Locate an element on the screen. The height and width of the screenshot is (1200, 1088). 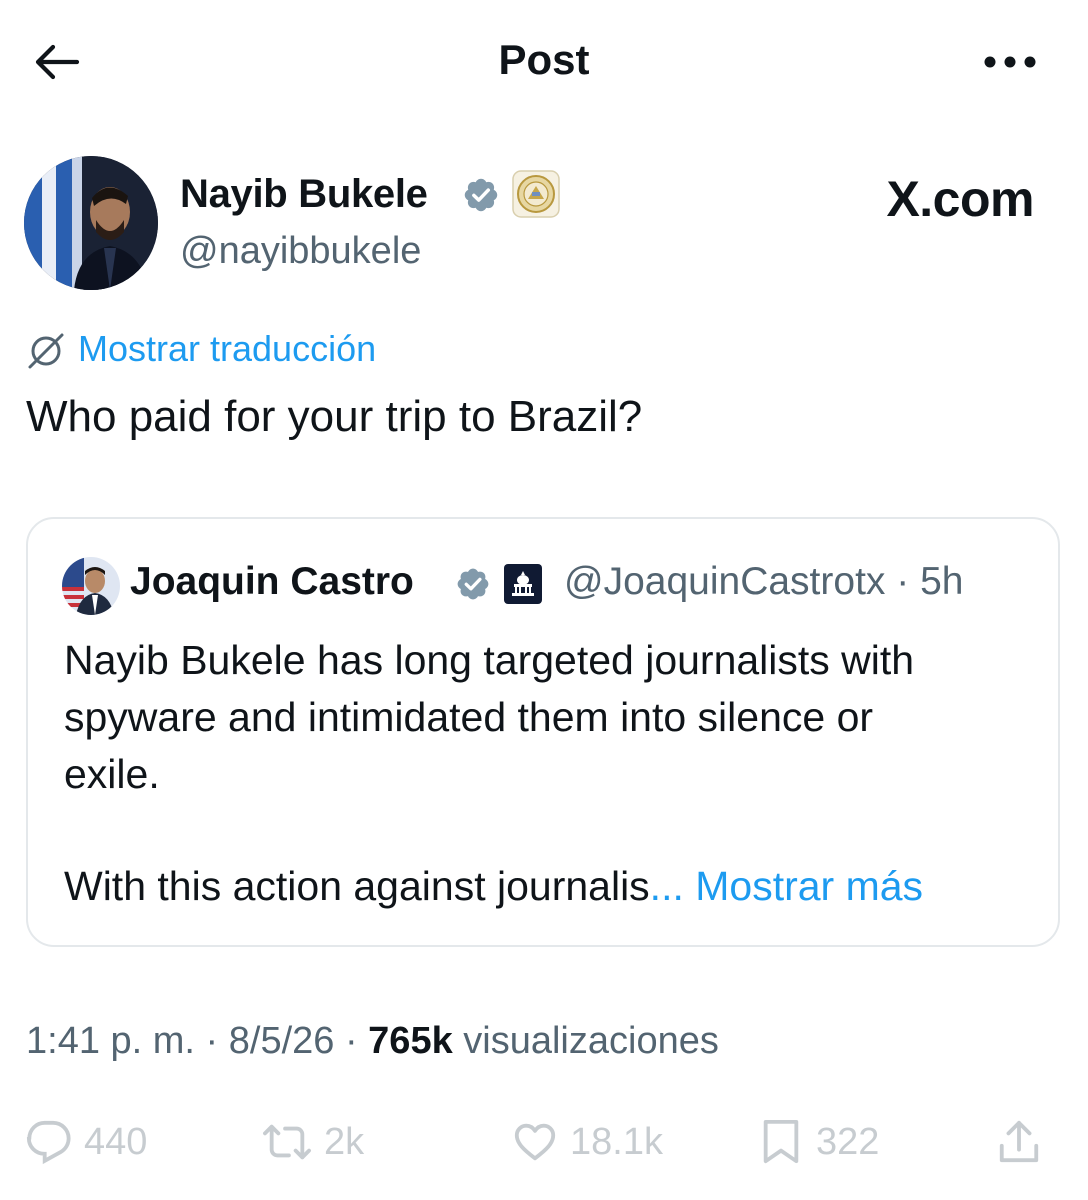
bookmark-button: 322 is located at coordinates (818, 1142).